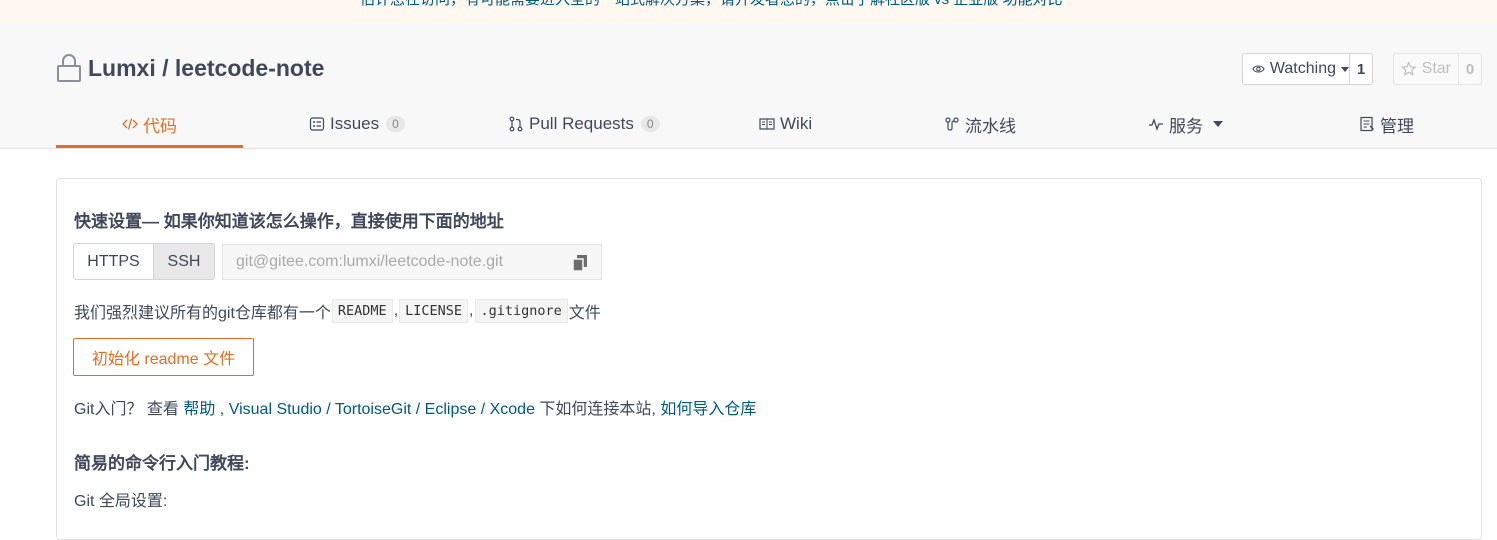  I want to click on tab-services-label: 服务, so click(1186, 126).